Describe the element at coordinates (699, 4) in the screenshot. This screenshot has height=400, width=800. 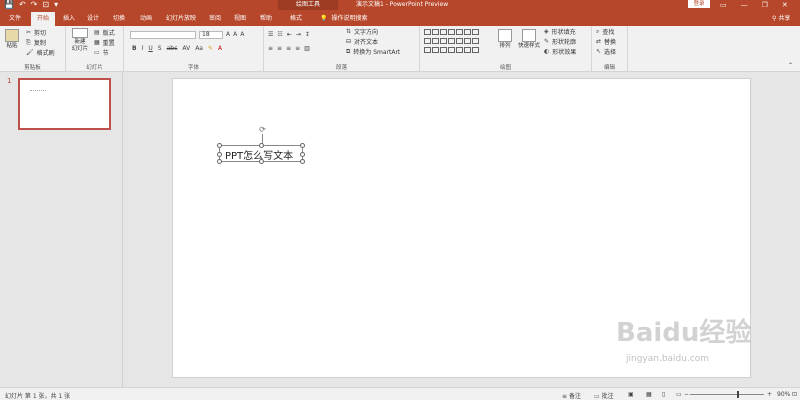
I see `login-button: 登录` at that location.